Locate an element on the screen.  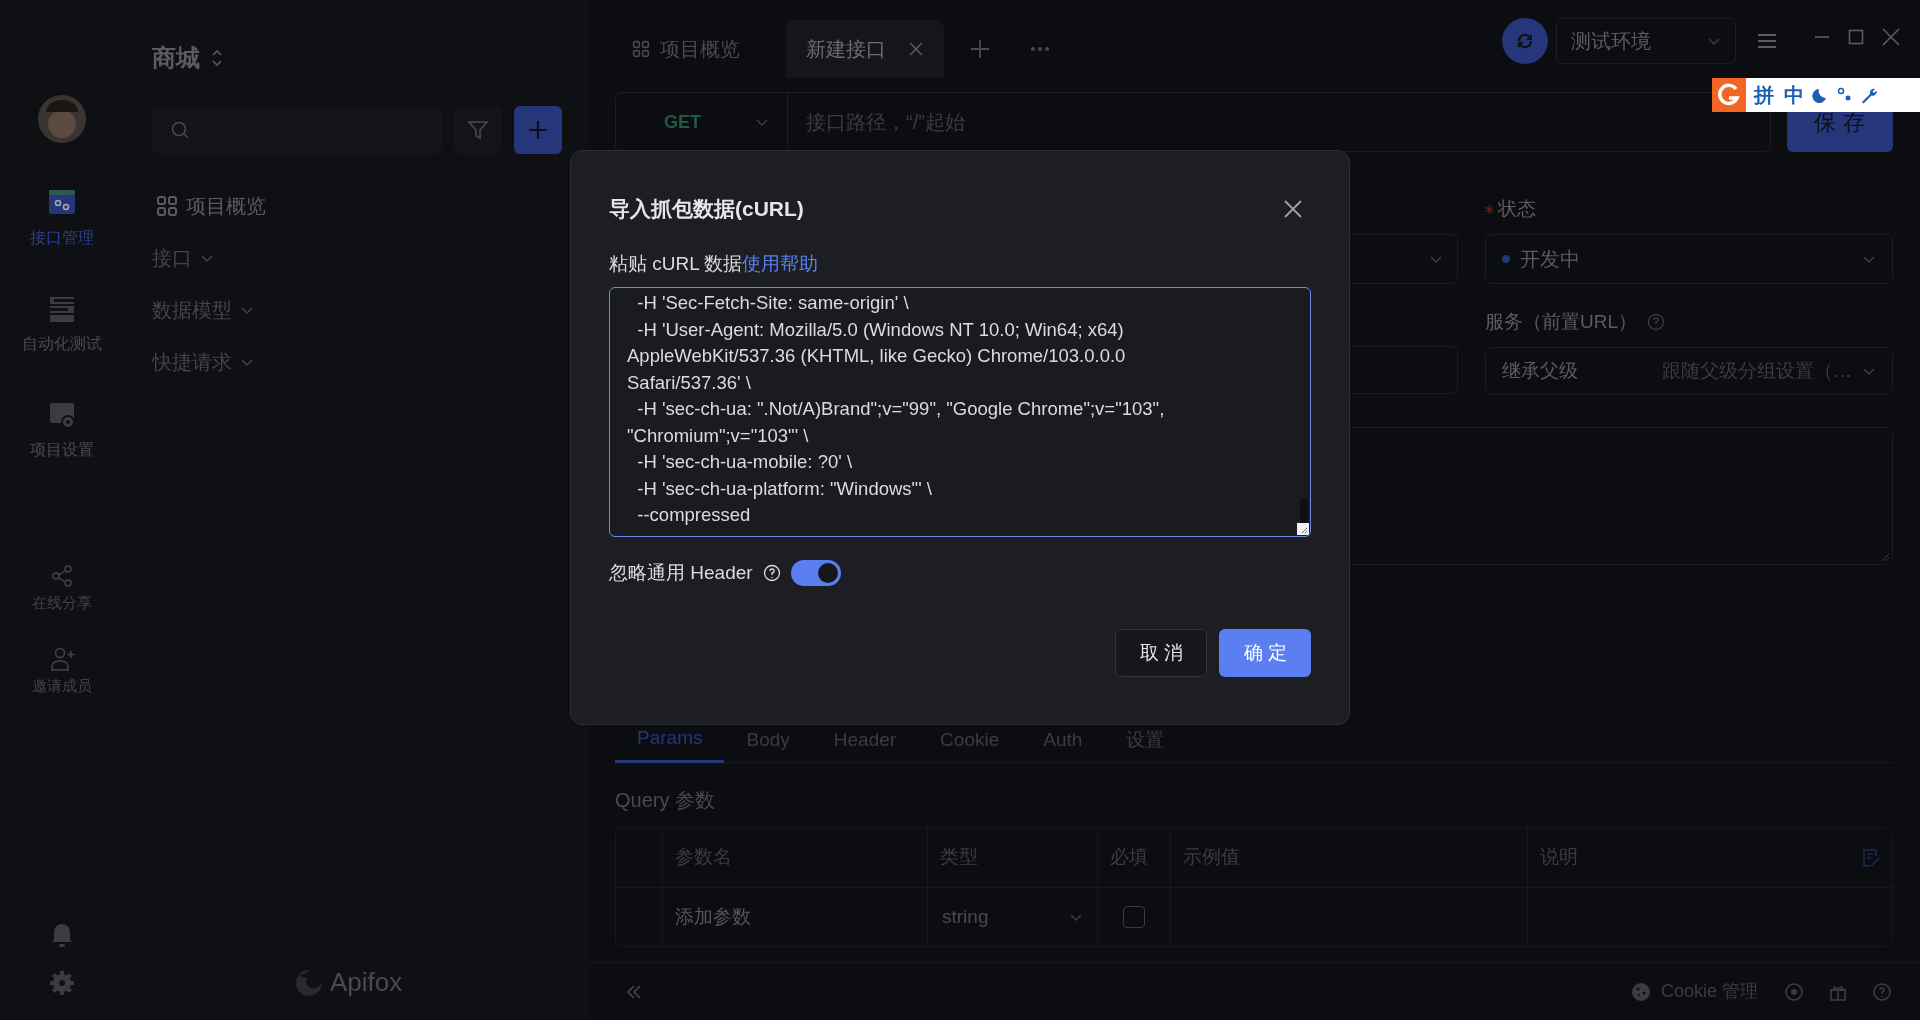
search-field is located at coordinates (297, 130).